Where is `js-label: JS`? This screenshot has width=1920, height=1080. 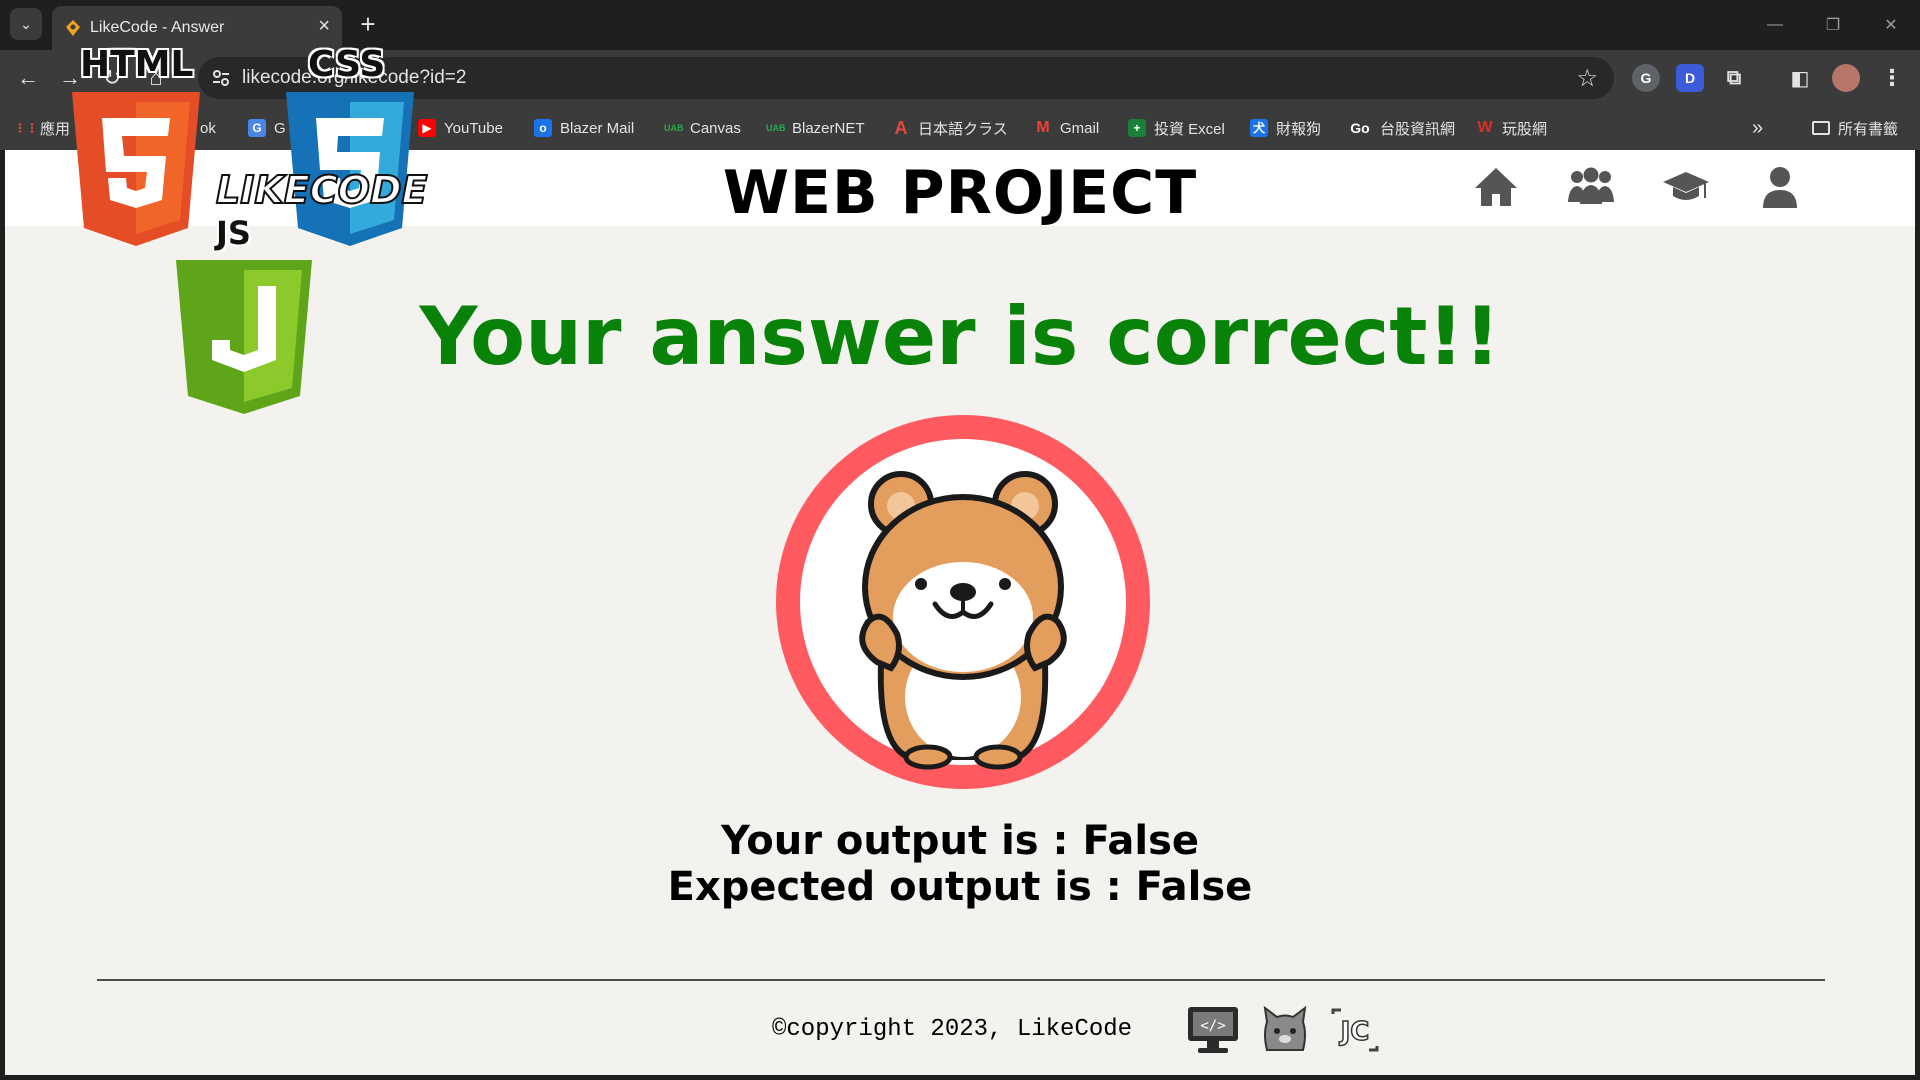 js-label: JS is located at coordinates (233, 233).